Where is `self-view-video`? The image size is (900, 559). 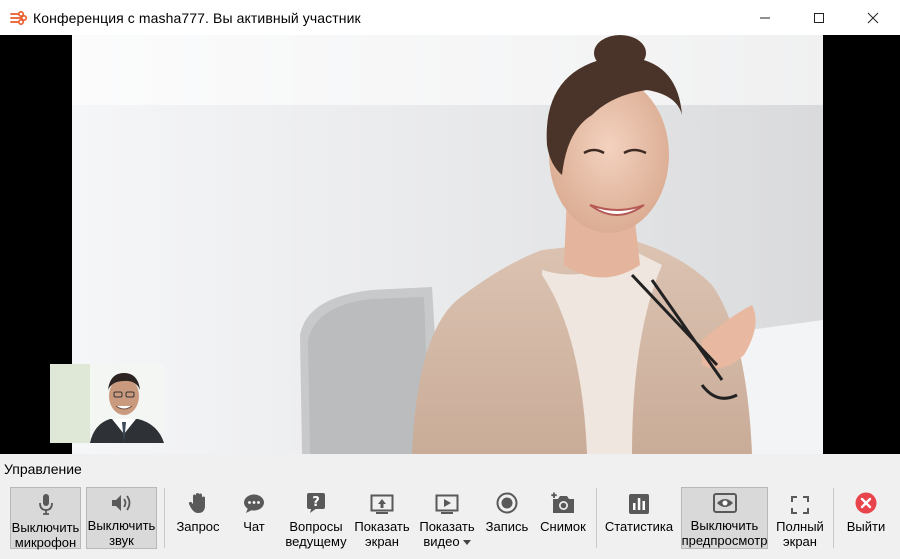
self-view-video is located at coordinates (107, 403).